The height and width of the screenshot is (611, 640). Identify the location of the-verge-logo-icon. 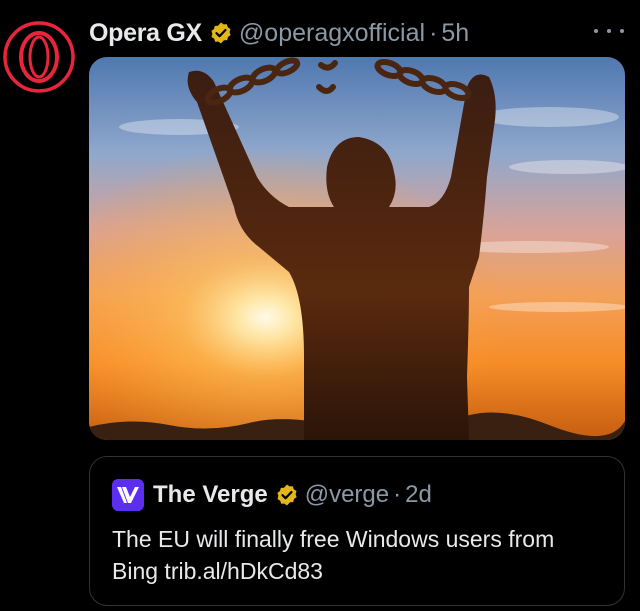
(128, 495).